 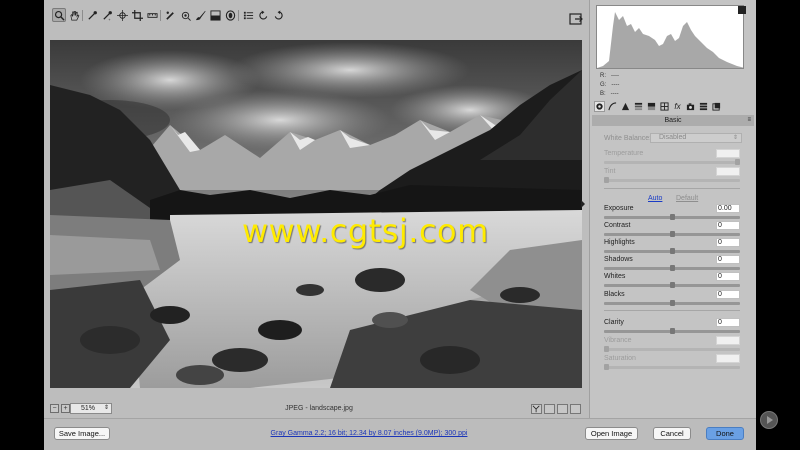 What do you see at coordinates (599, 106) in the screenshot?
I see `tab-basic-icon` at bounding box center [599, 106].